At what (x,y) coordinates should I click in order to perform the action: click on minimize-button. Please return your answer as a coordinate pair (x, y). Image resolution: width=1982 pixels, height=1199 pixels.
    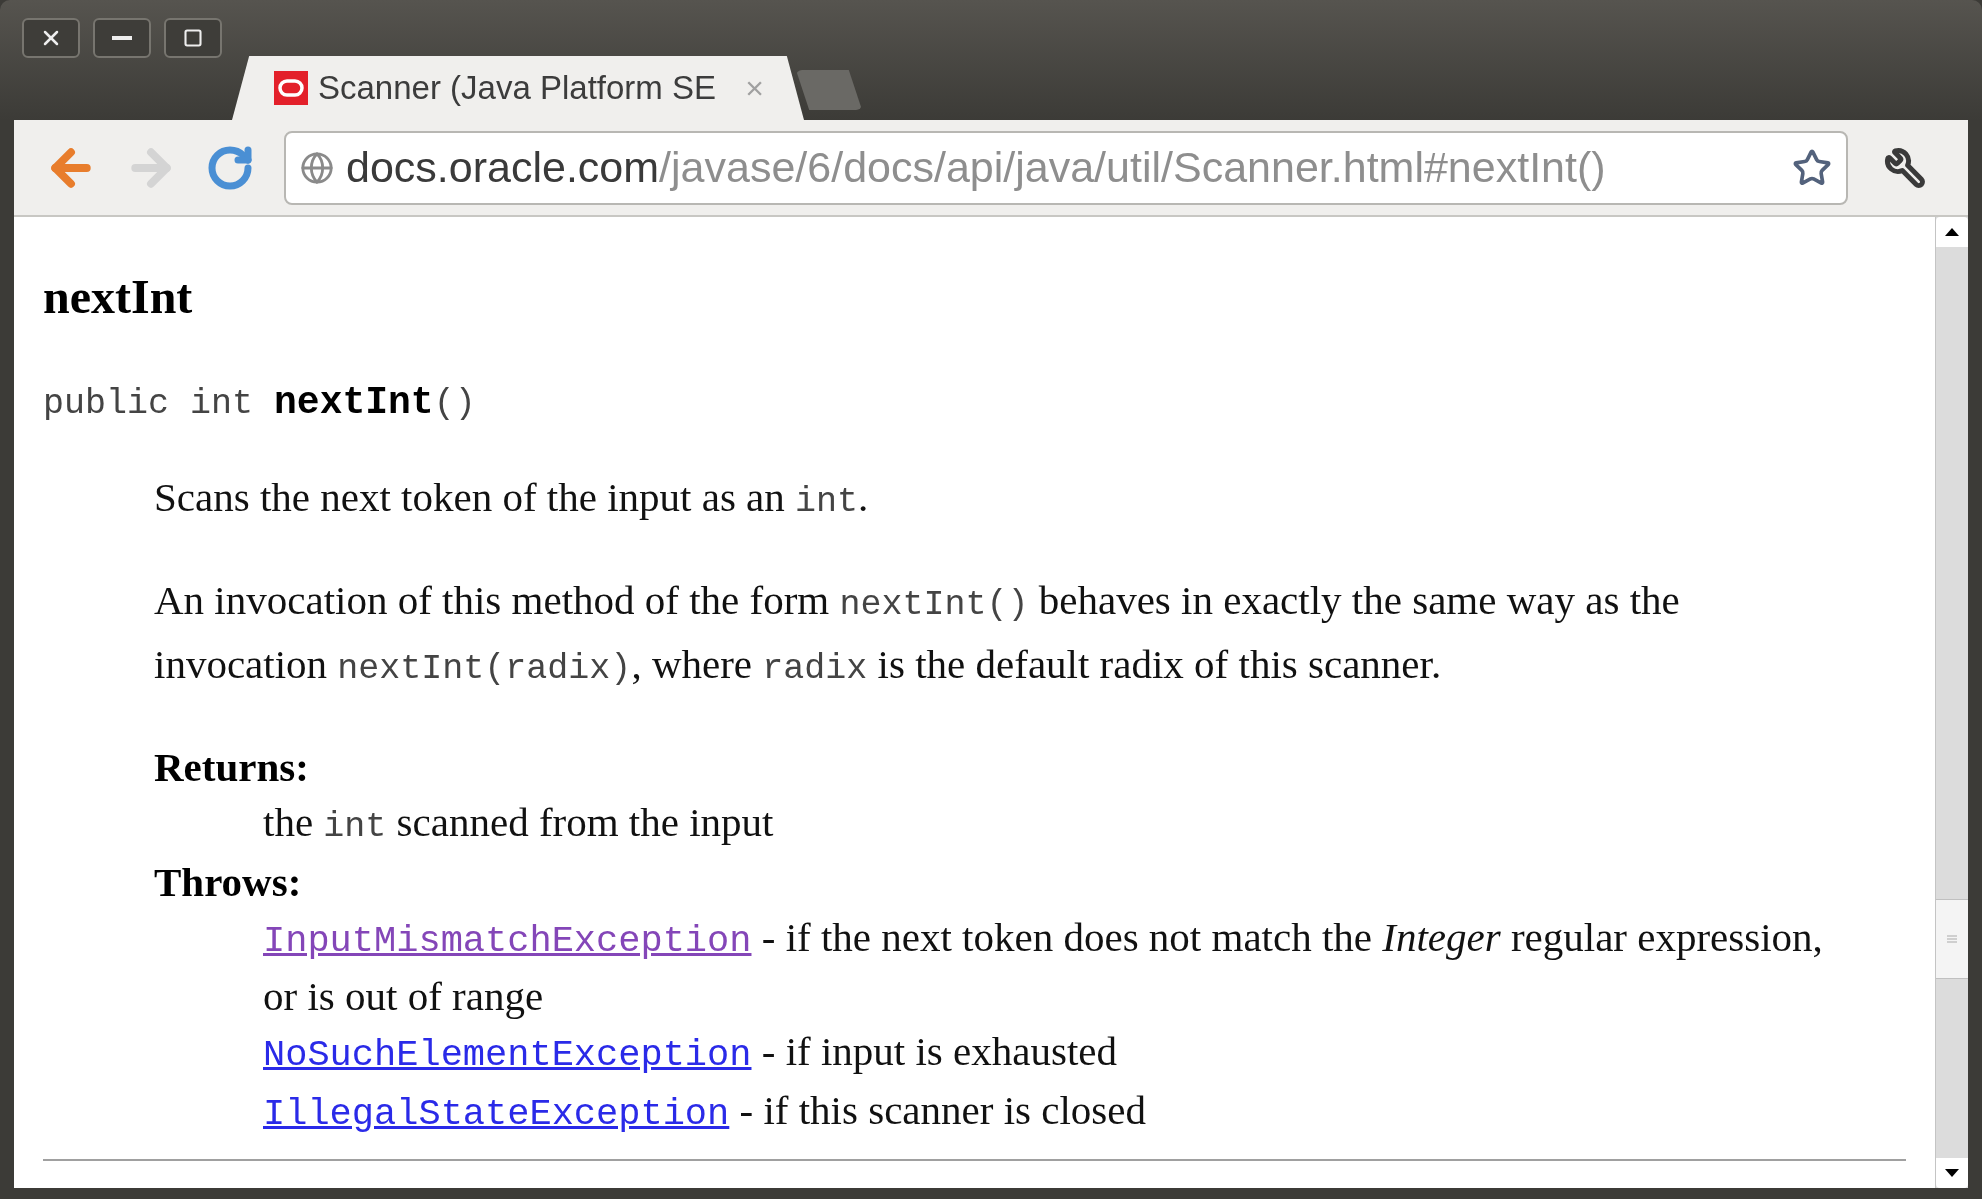
    Looking at the image, I should click on (122, 38).